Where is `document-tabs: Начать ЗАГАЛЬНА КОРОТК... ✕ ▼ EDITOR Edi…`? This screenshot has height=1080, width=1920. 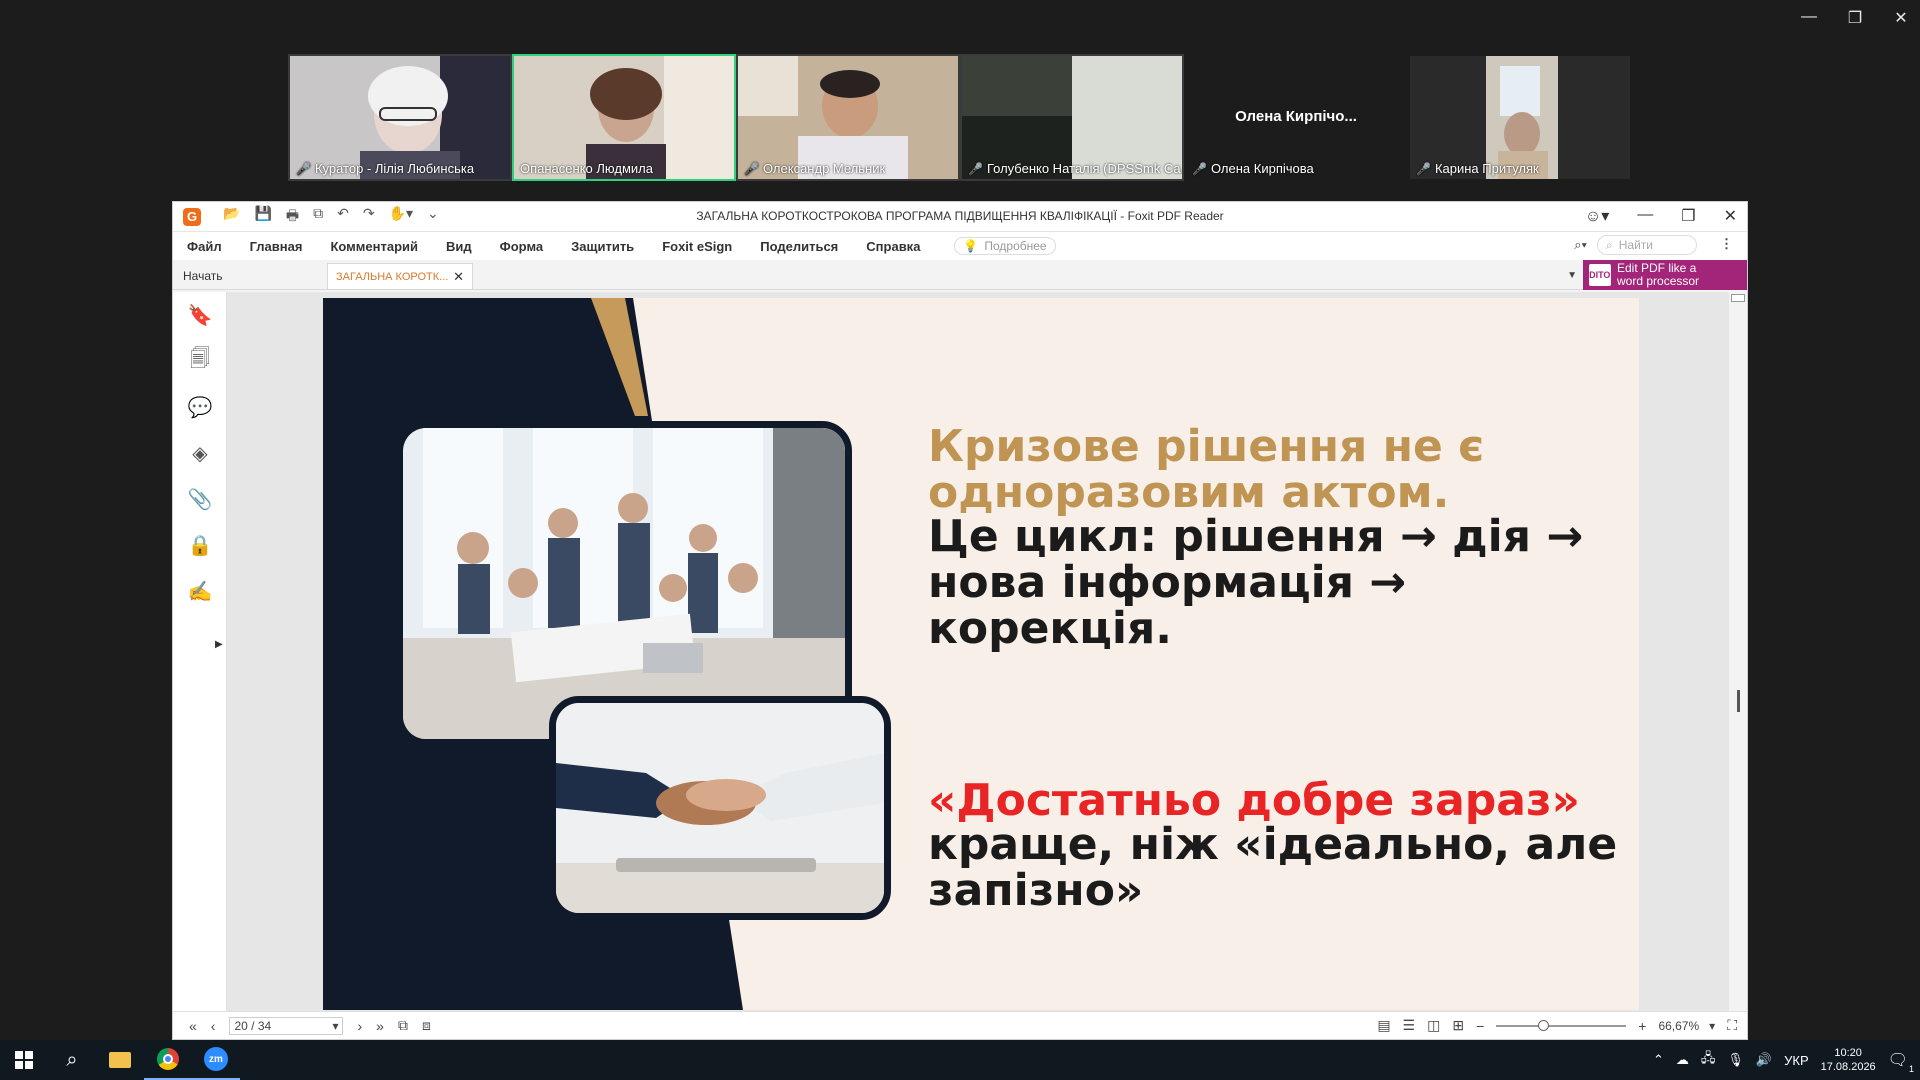 document-tabs: Начать ЗАГАЛЬНА КОРОТК... ✕ ▼ EDITOR Edi… is located at coordinates (960, 275).